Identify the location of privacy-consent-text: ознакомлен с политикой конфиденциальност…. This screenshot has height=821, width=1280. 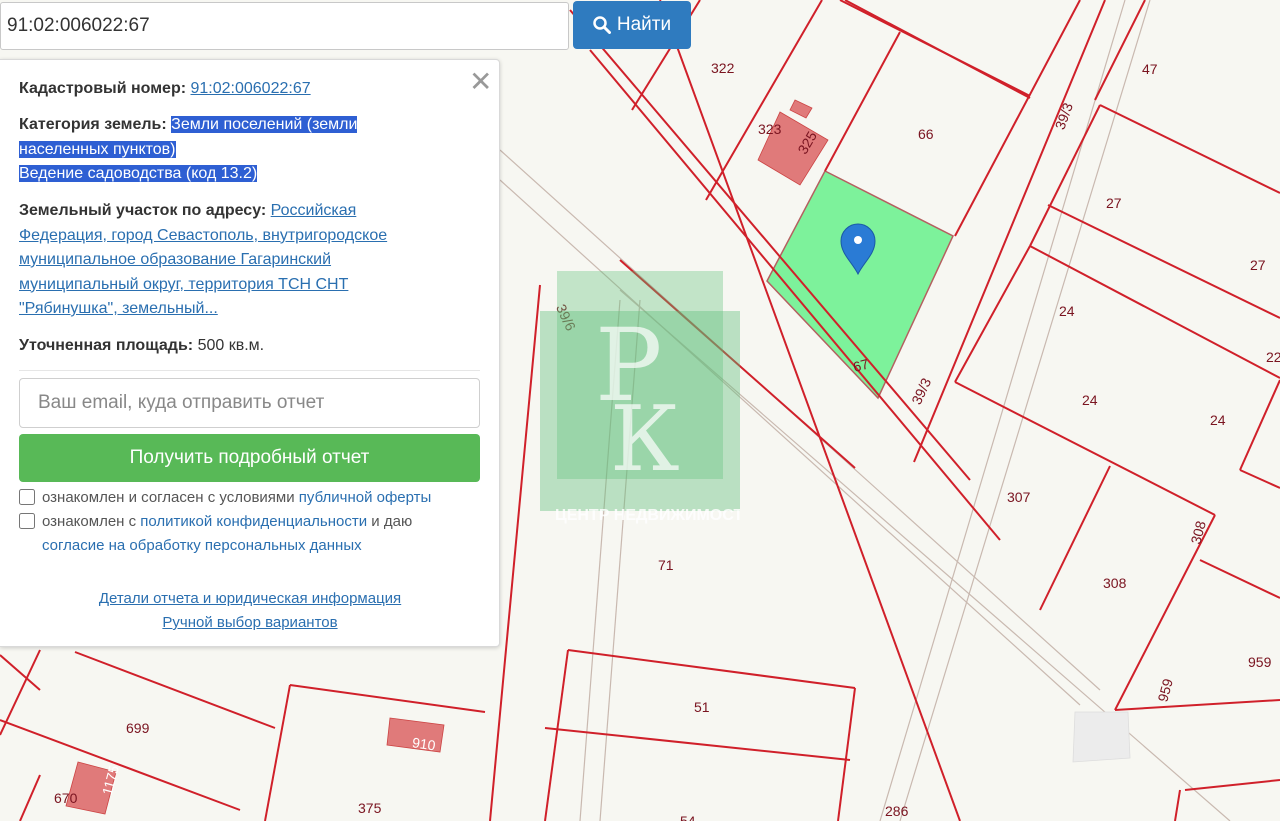
(227, 533).